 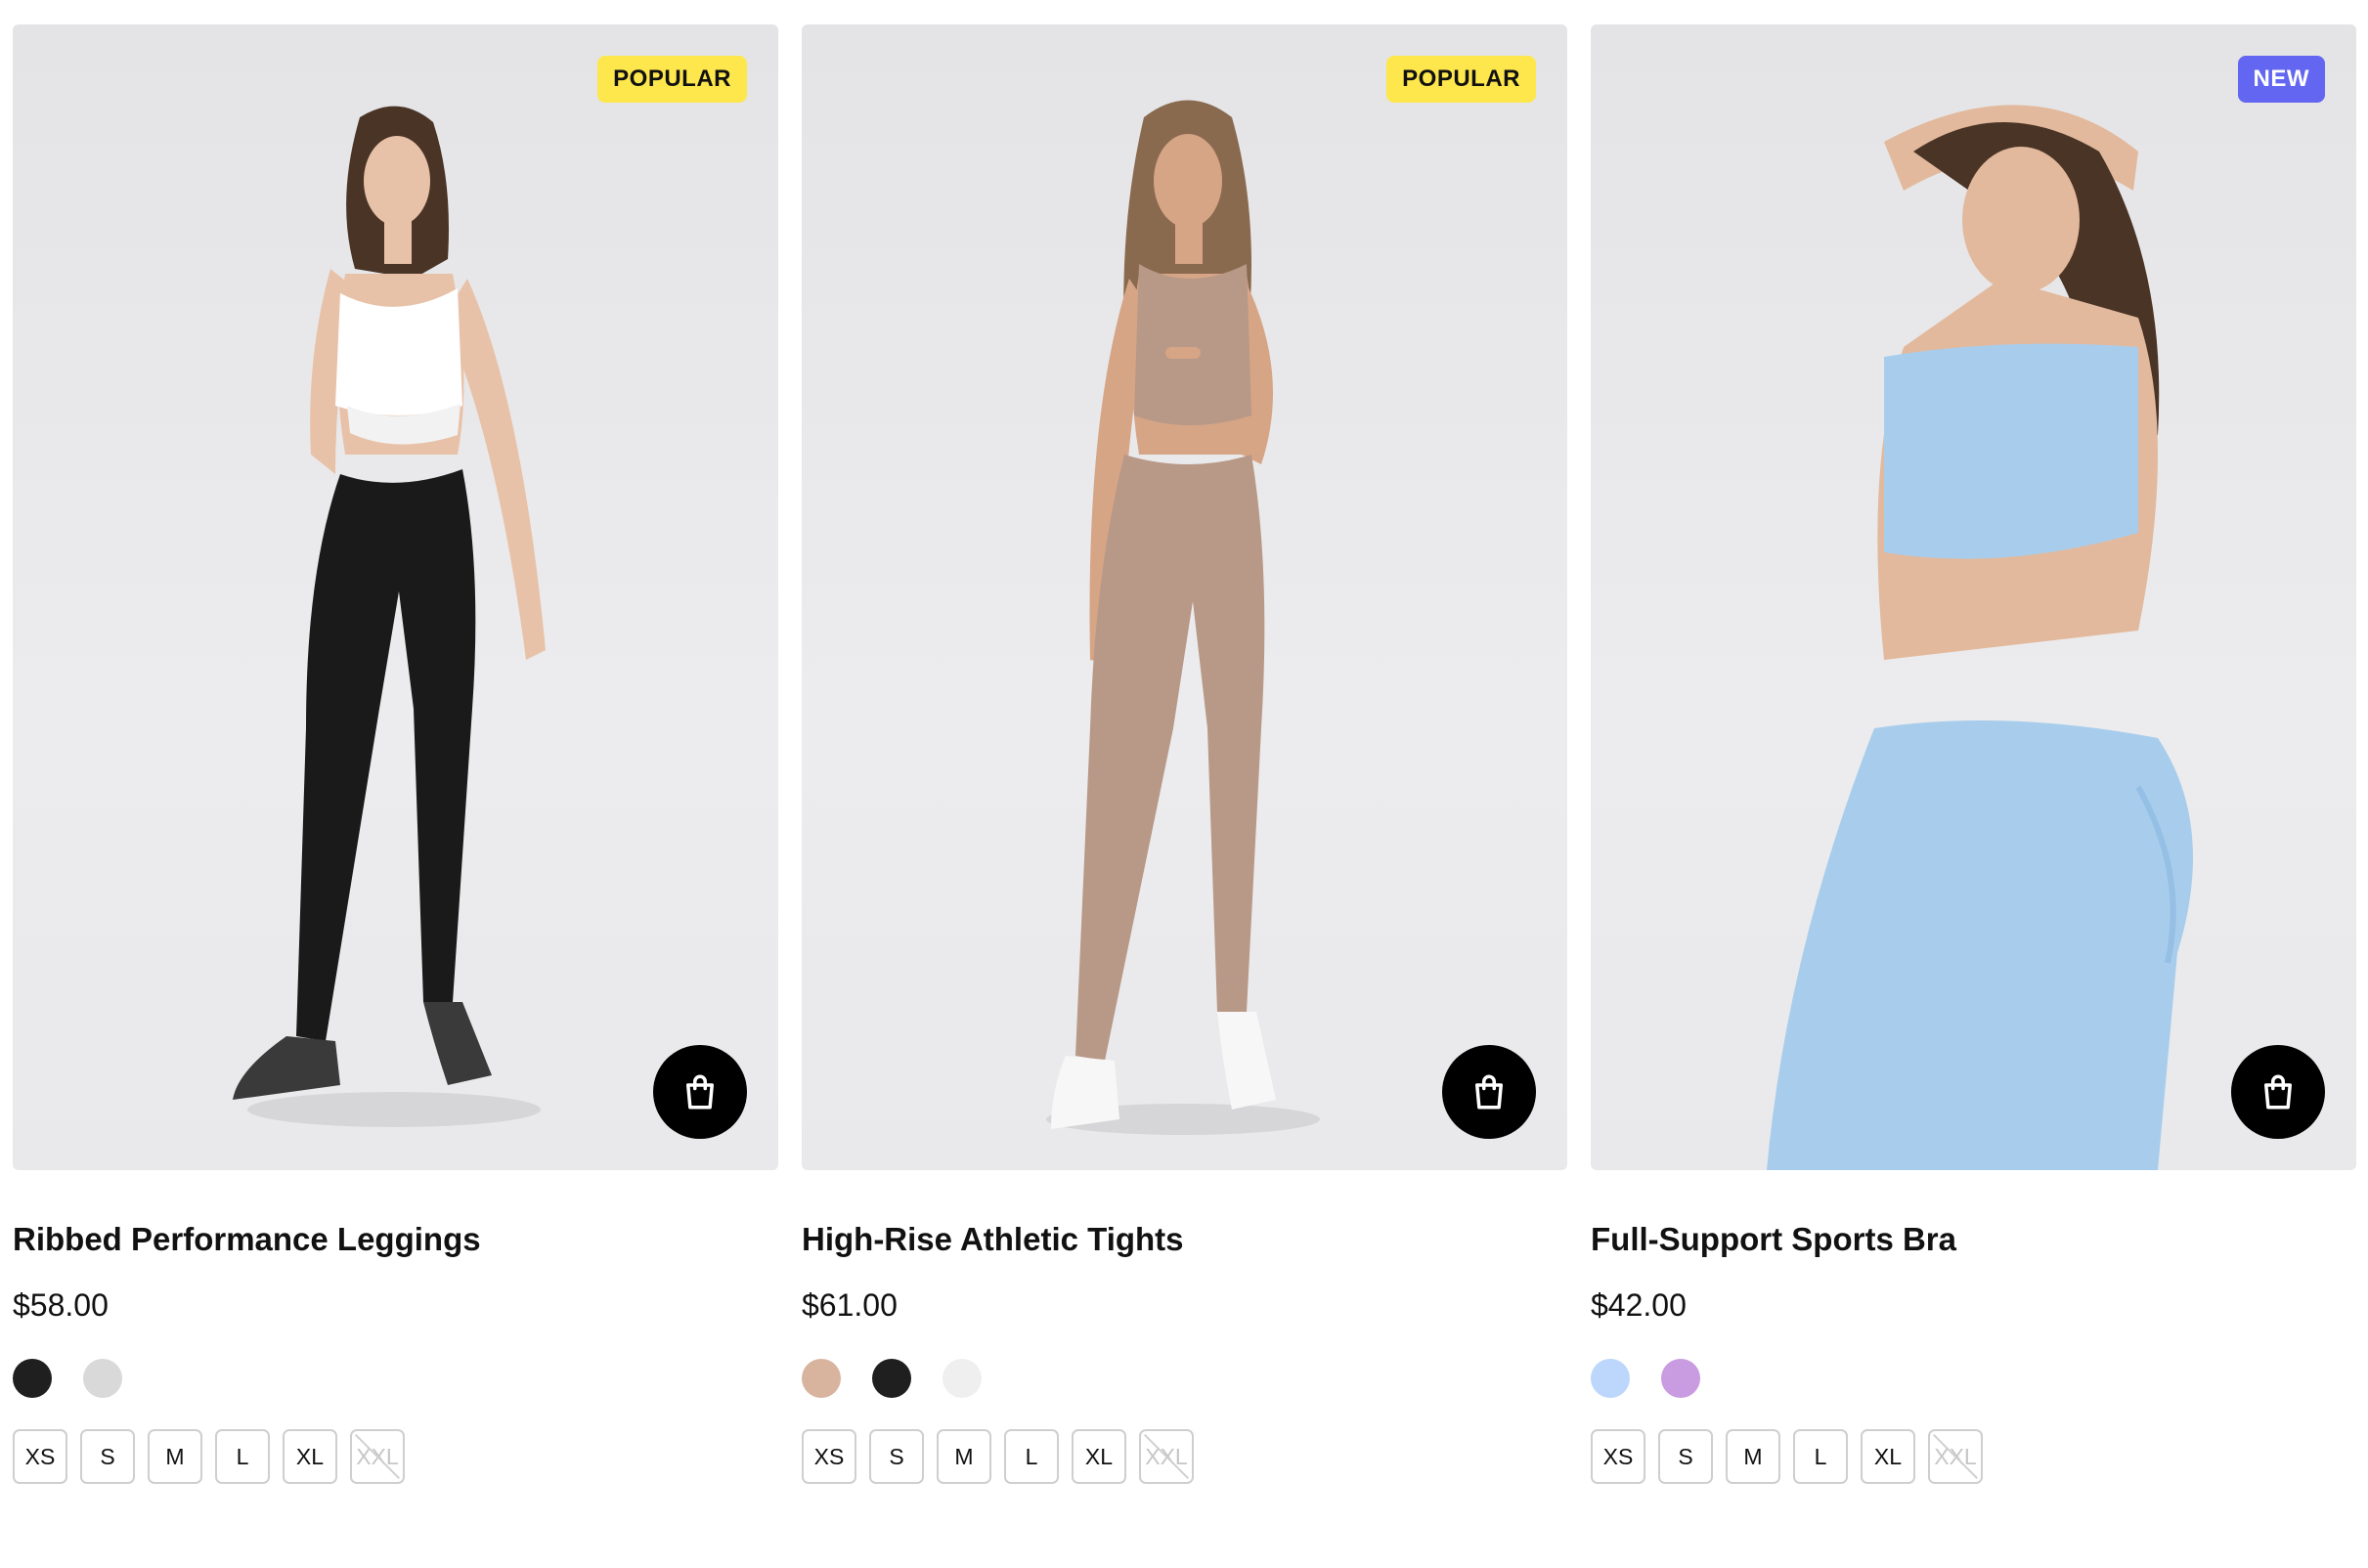 I want to click on color-swatch-white, so click(x=962, y=1378).